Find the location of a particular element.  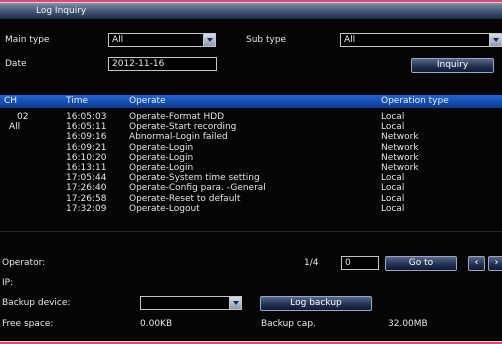

inquiry-button: Inquiry is located at coordinates (452, 65).